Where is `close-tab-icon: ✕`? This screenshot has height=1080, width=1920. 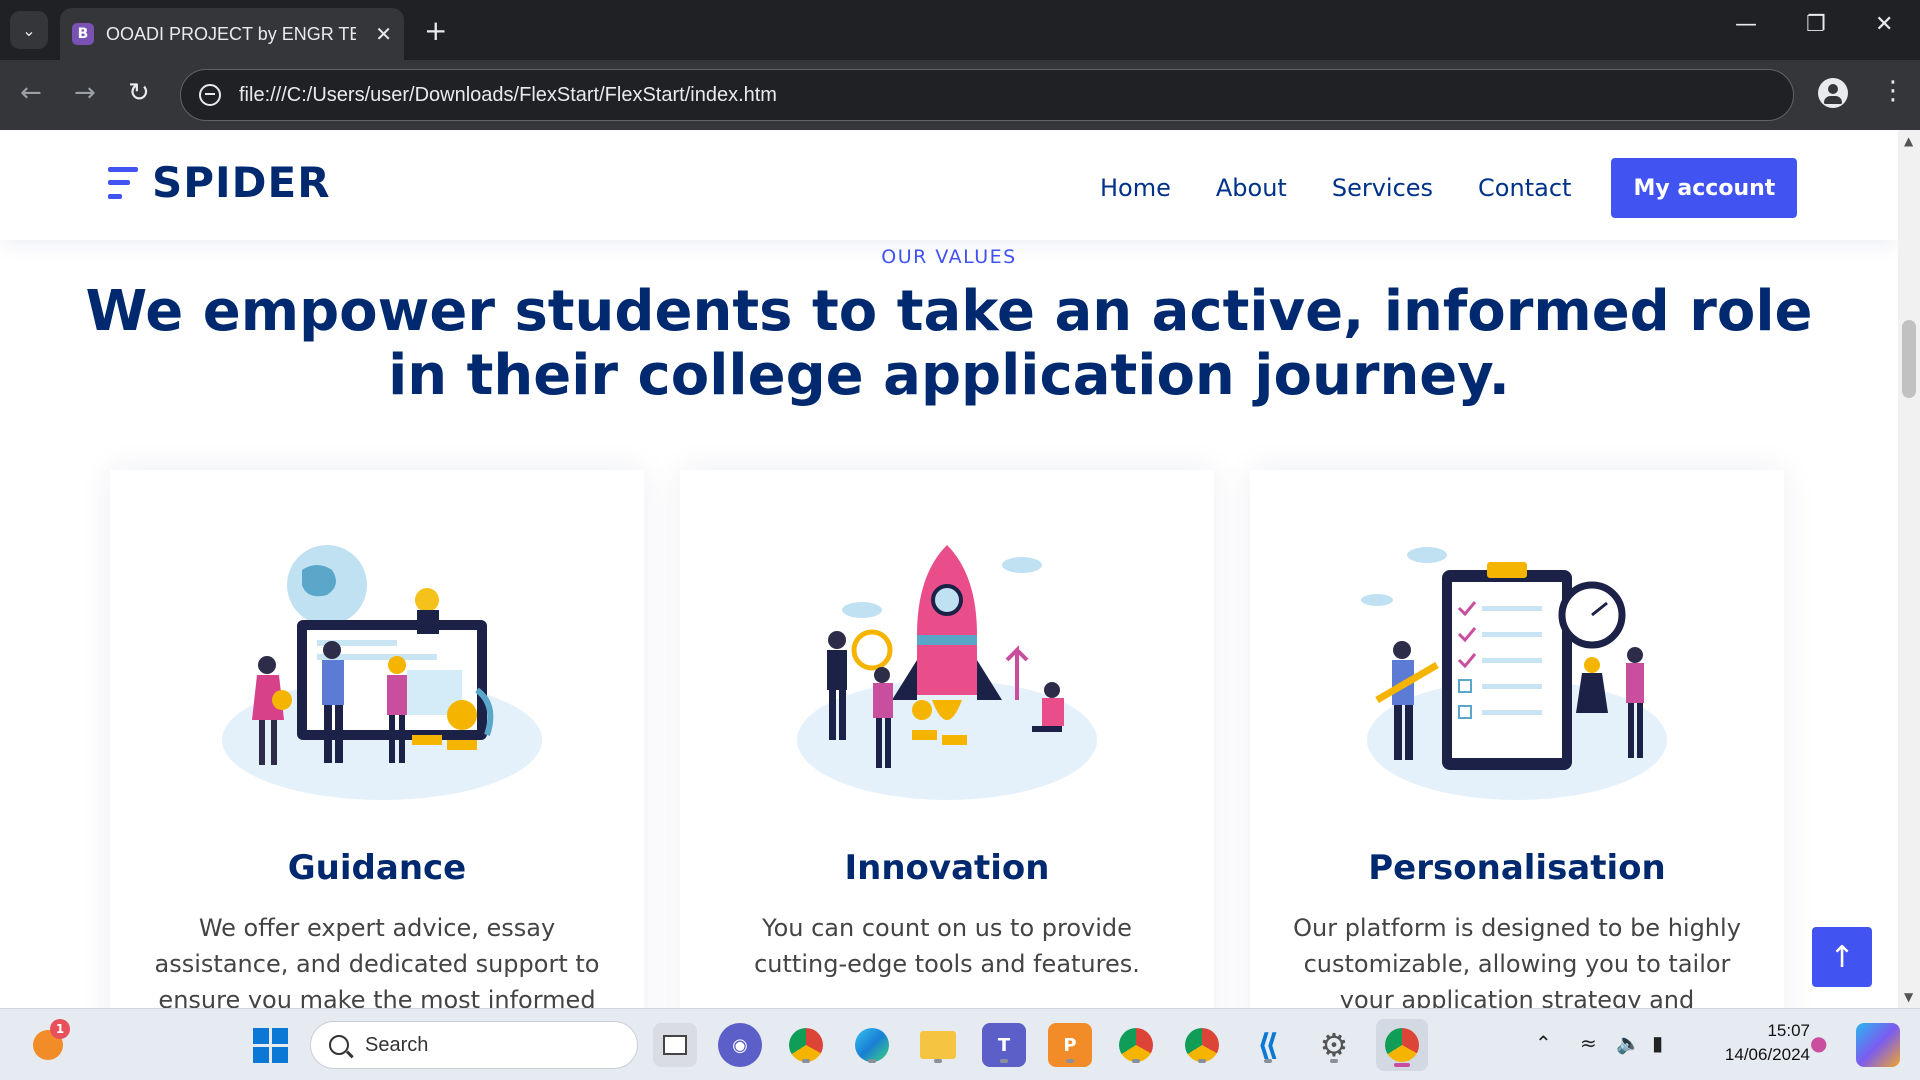
close-tab-icon: ✕ is located at coordinates (383, 34).